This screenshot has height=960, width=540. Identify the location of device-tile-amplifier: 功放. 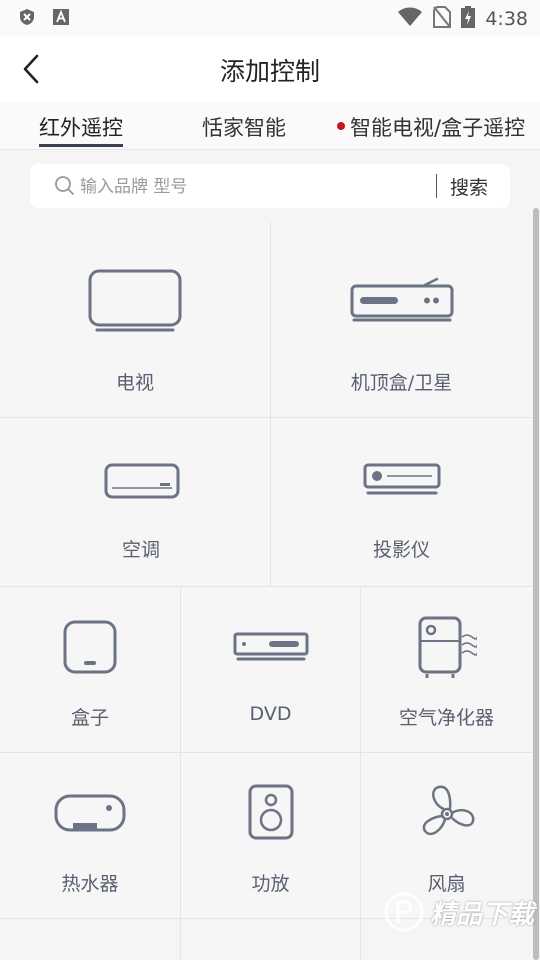
(270, 835).